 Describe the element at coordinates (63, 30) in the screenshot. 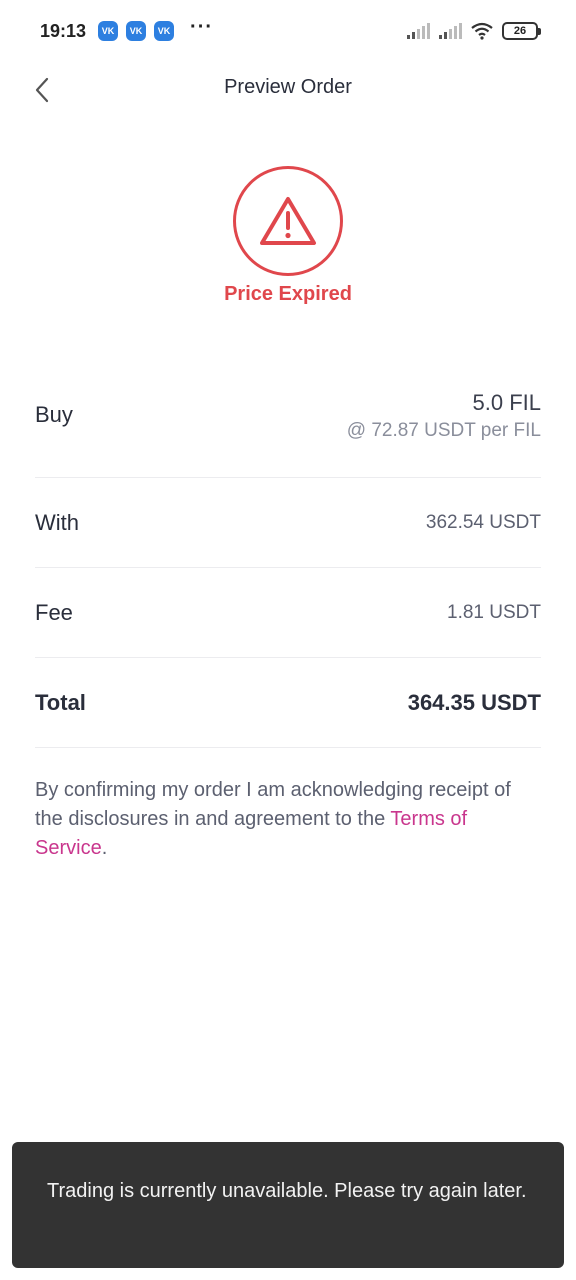

I see `status-time: 19:13` at that location.